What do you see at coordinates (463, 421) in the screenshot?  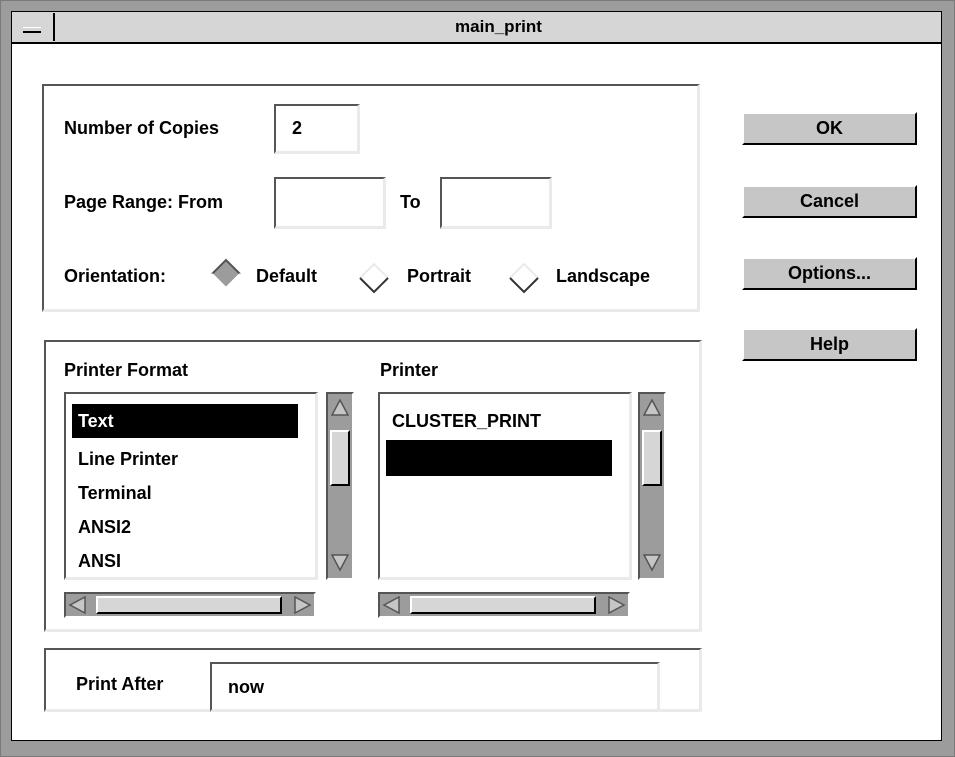 I see `list-item: CLUSTER_PRINT` at bounding box center [463, 421].